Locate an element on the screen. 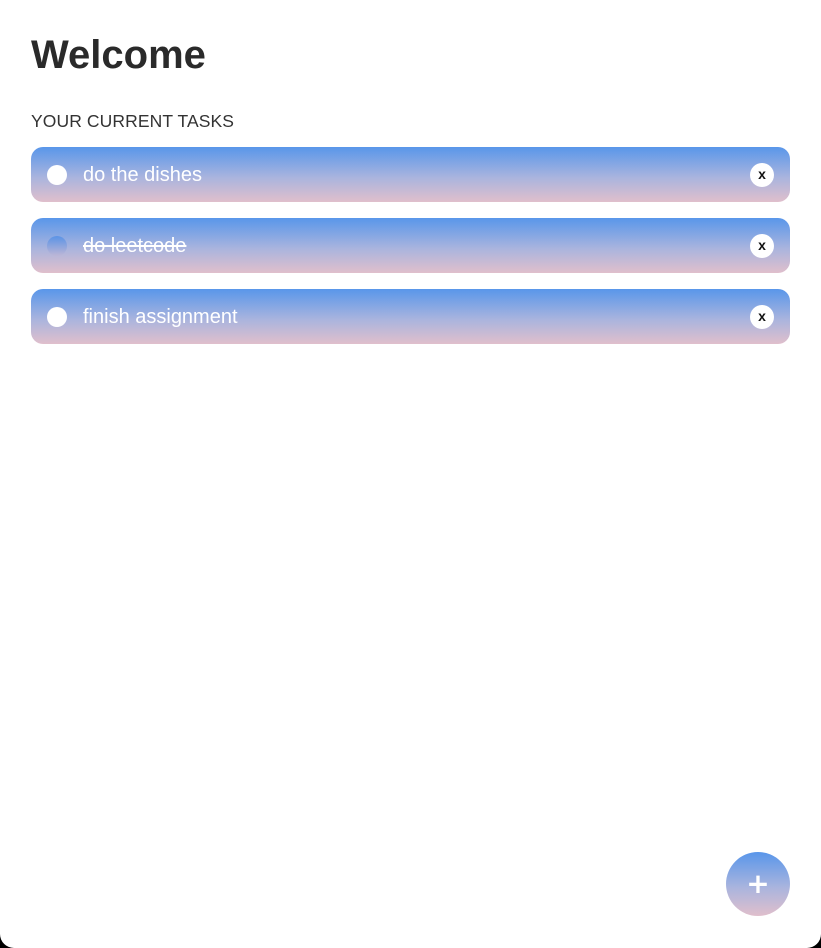 The height and width of the screenshot is (948, 821). task-item: do leetcode x is located at coordinates (410, 245).